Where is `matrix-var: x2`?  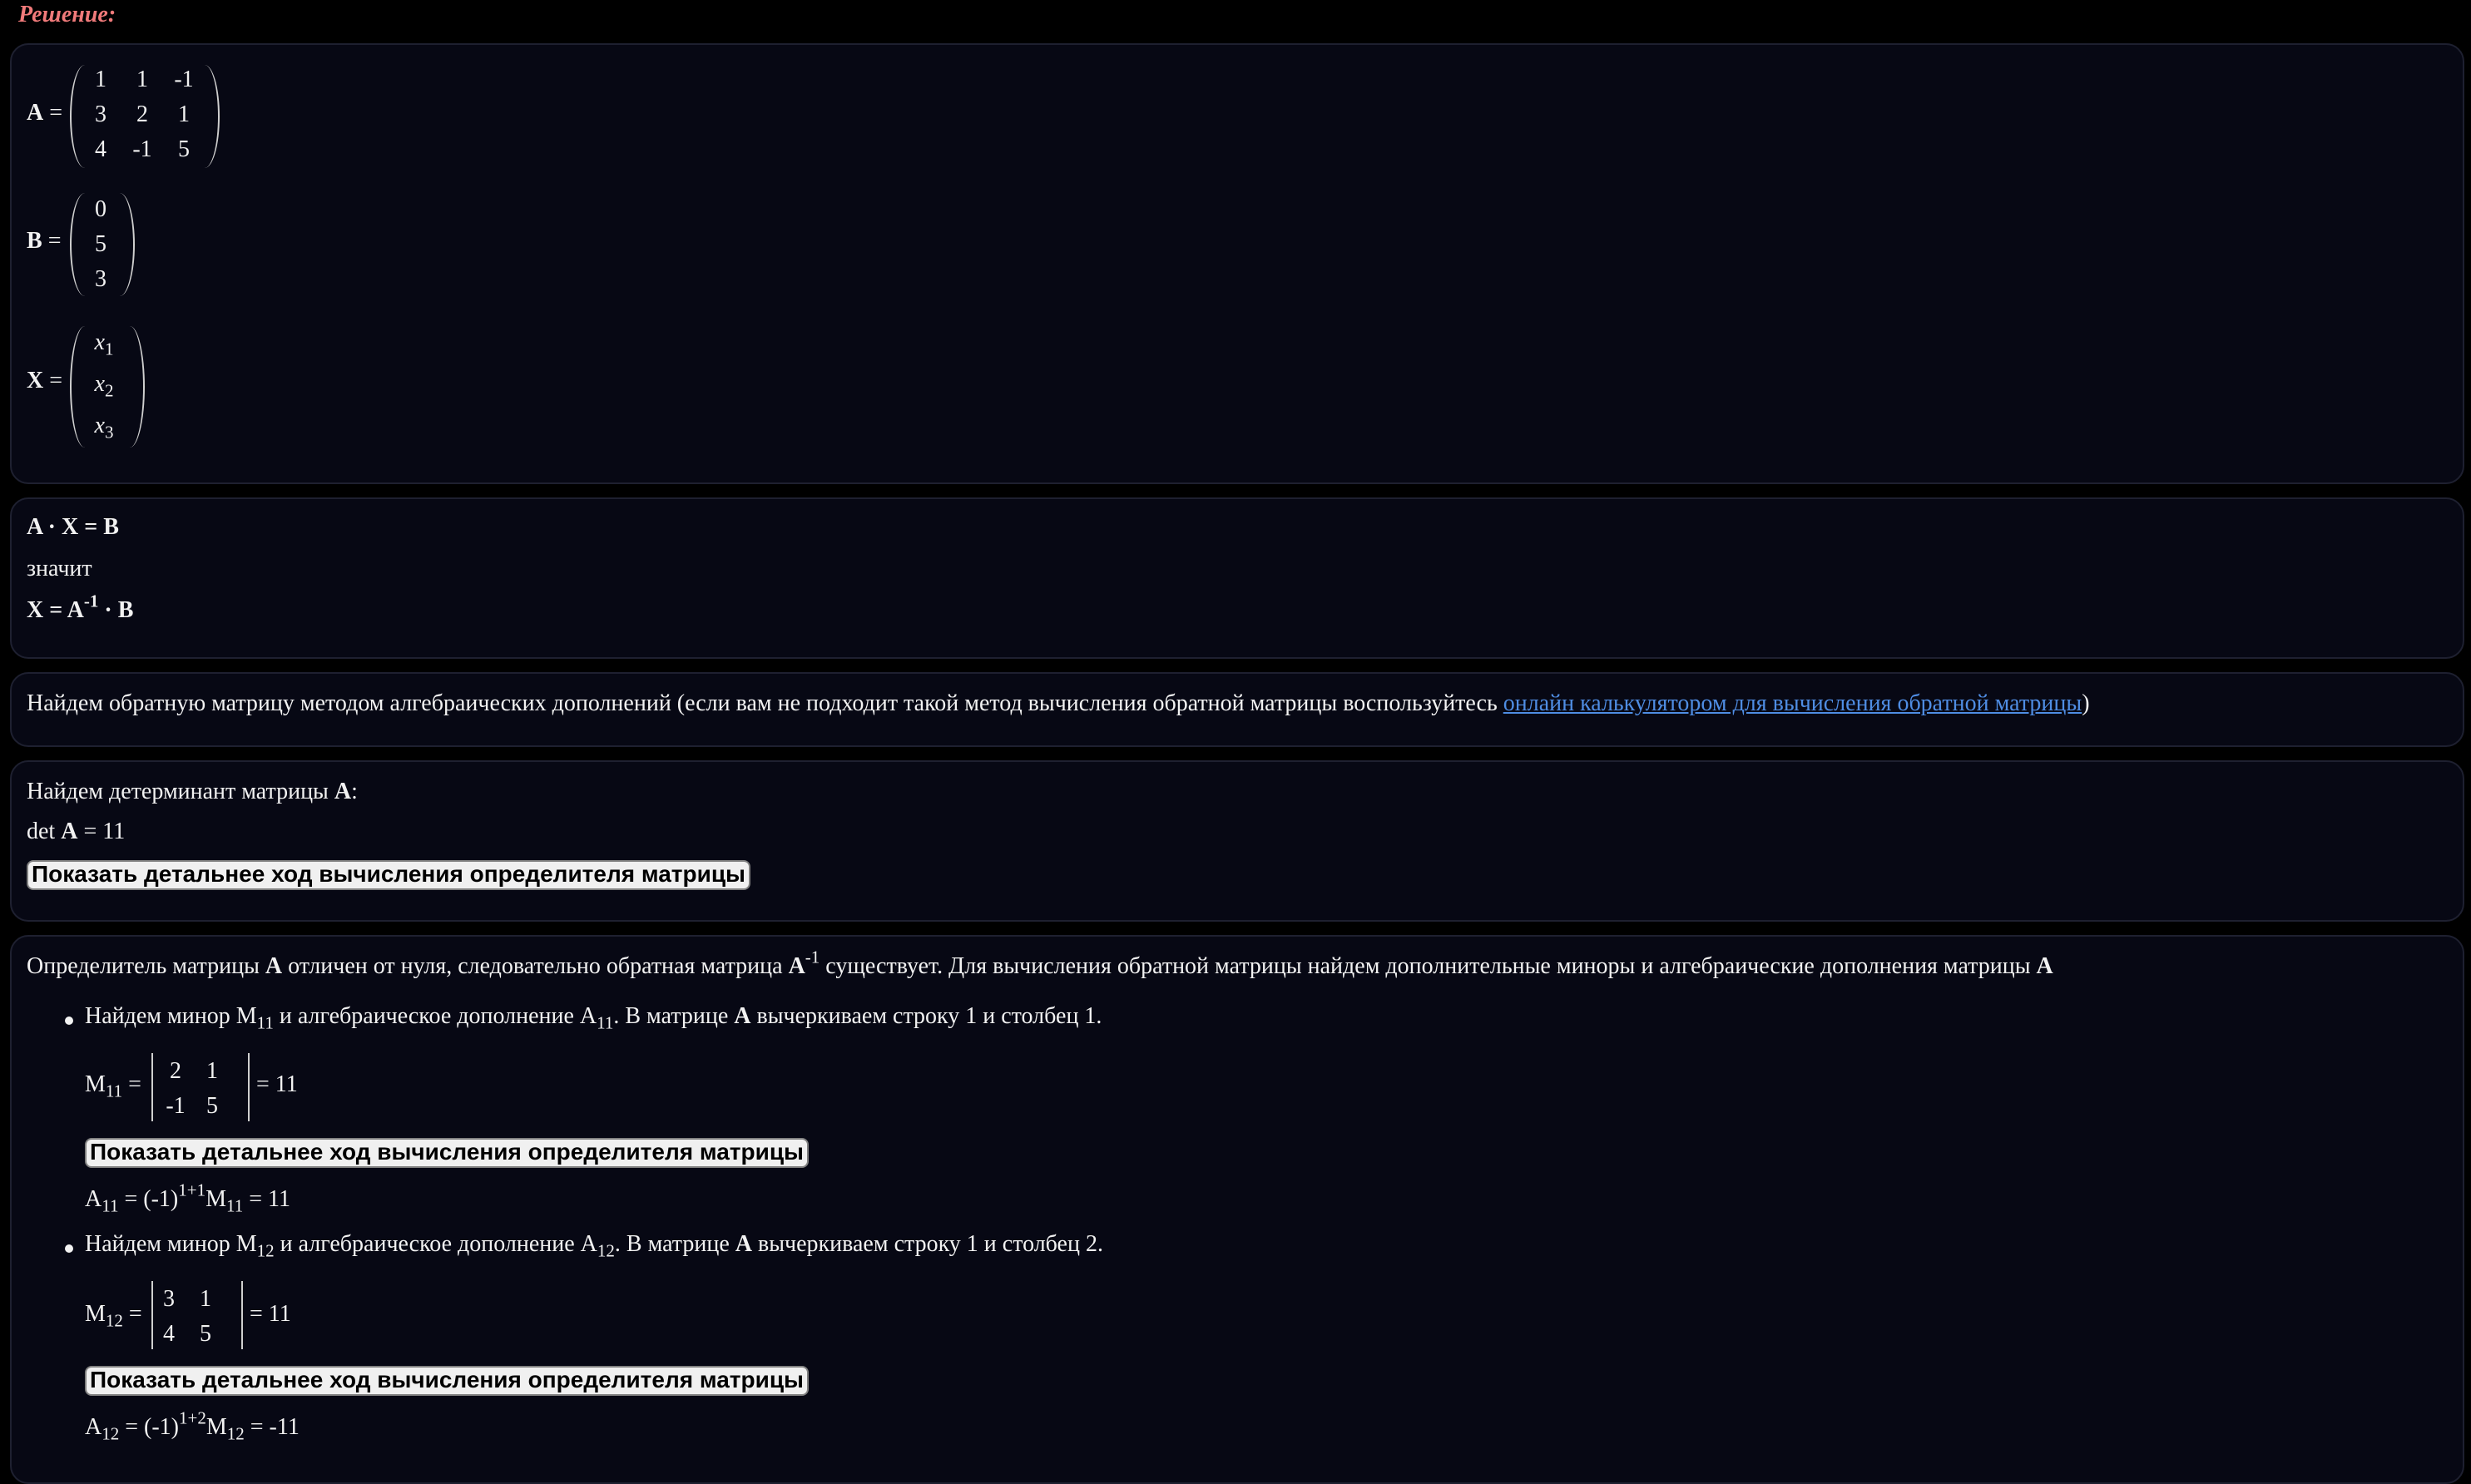
matrix-var: x2 is located at coordinates (104, 386).